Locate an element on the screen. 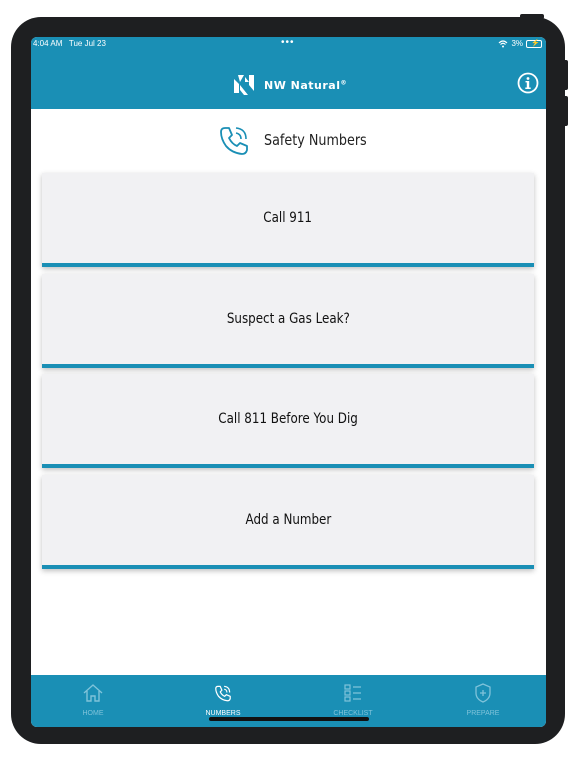 The image size is (576, 768). nw-natural-logo-icon is located at coordinates (244, 85).